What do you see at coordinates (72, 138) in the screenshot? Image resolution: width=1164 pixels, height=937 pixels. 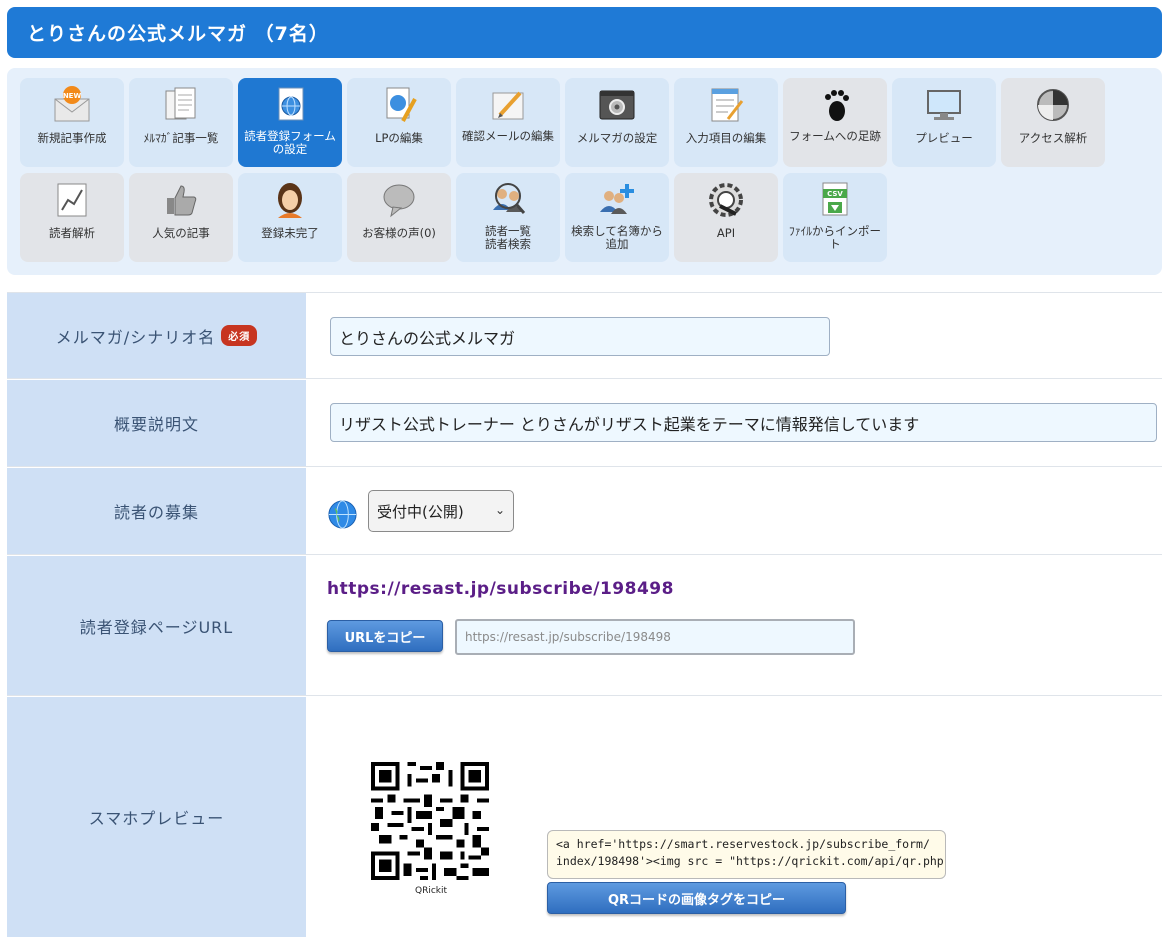 I see `menu-label: 新規記事作成` at bounding box center [72, 138].